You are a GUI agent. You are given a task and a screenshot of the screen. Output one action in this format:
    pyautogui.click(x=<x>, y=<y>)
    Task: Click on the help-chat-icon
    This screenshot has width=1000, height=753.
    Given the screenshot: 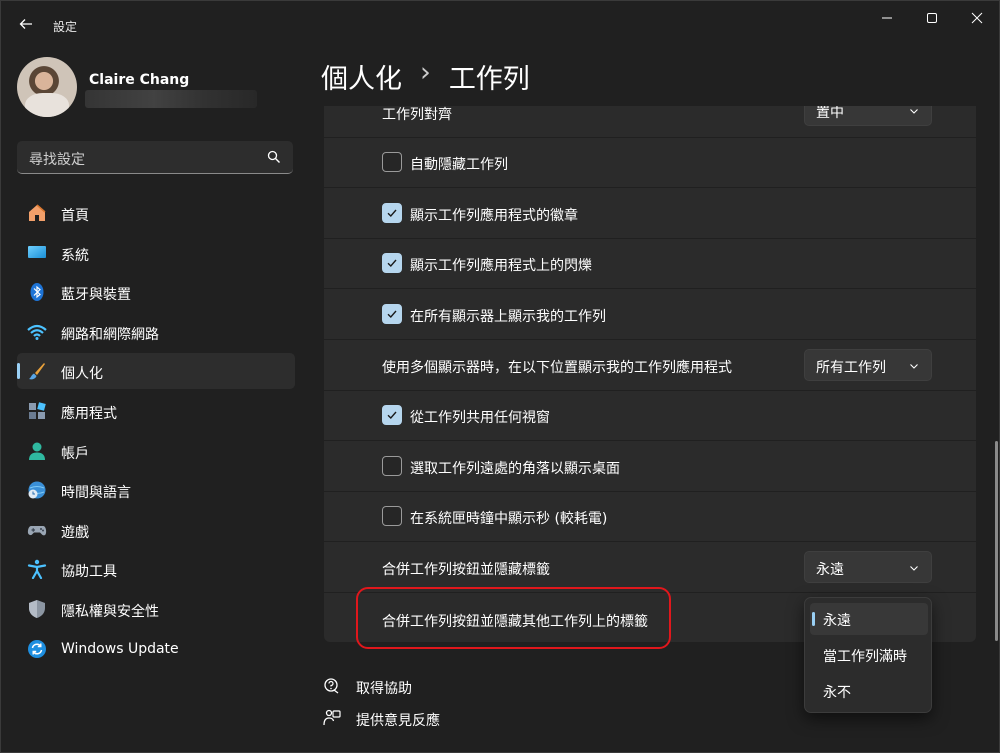 What is the action you would take?
    pyautogui.click(x=332, y=686)
    